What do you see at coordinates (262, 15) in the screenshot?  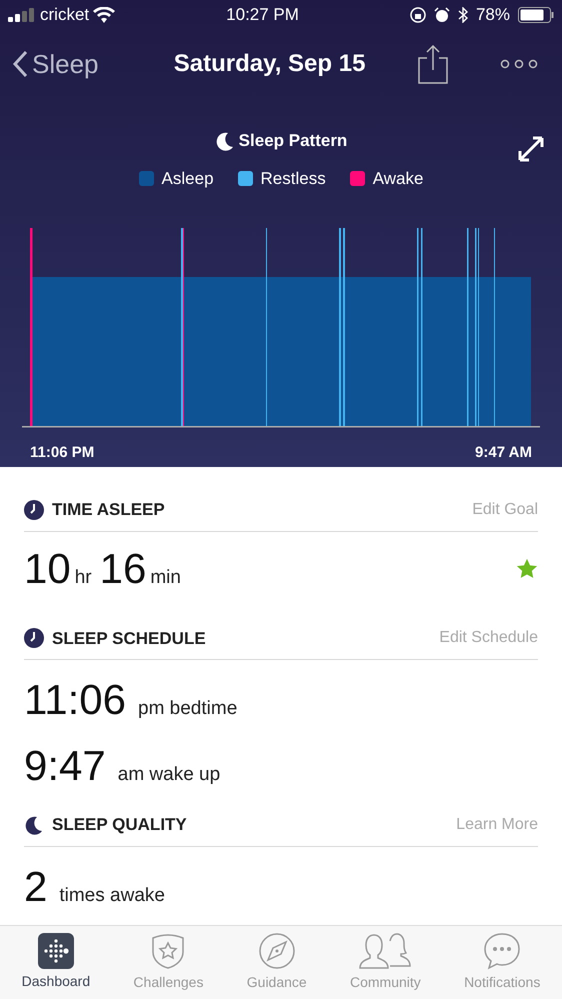 I see `clock-time: 10:27 PM` at bounding box center [262, 15].